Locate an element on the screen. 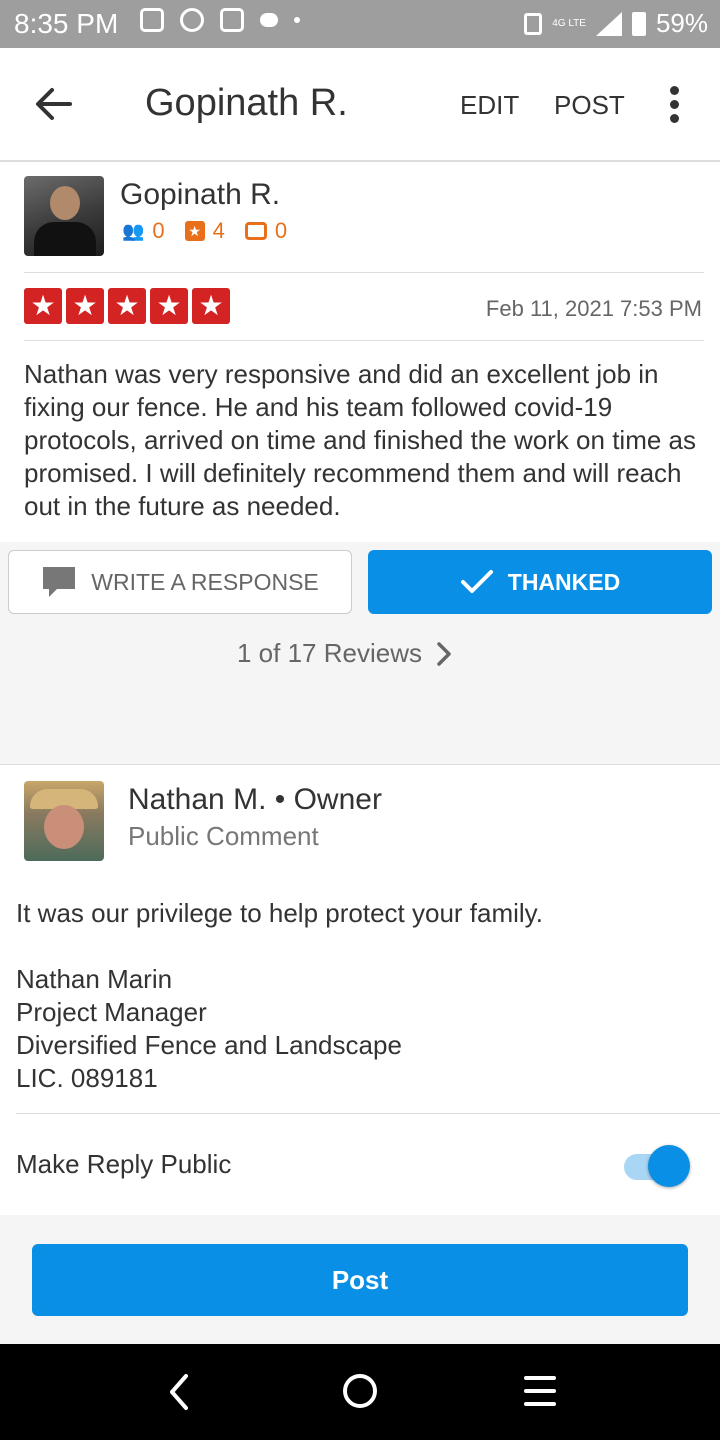 This screenshot has height=1440, width=720. back-arrow-icon is located at coordinates (54, 104).